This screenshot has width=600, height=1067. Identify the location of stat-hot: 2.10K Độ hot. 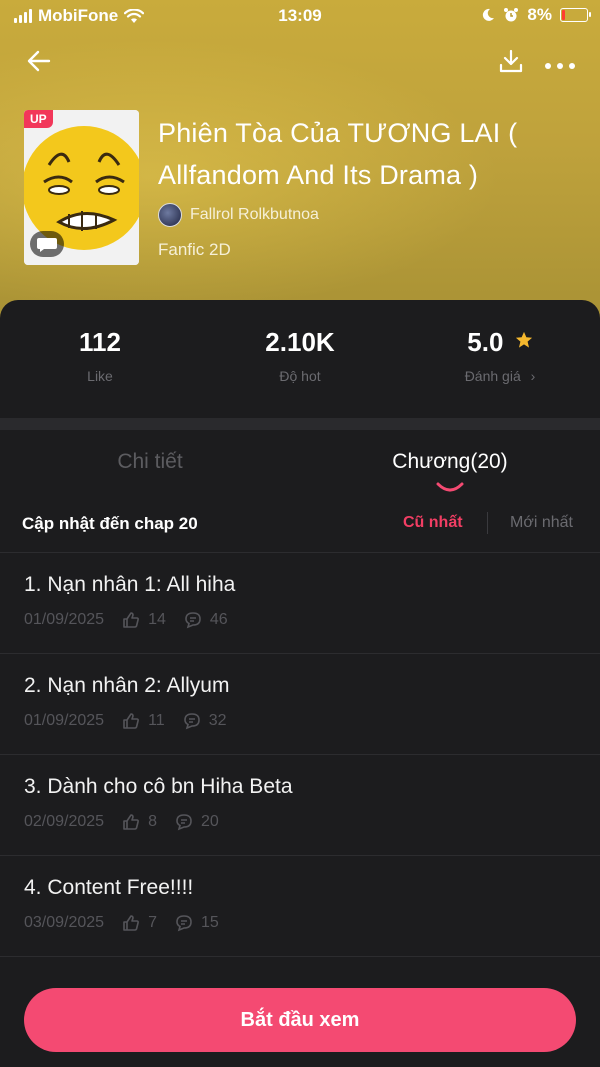
(300, 355).